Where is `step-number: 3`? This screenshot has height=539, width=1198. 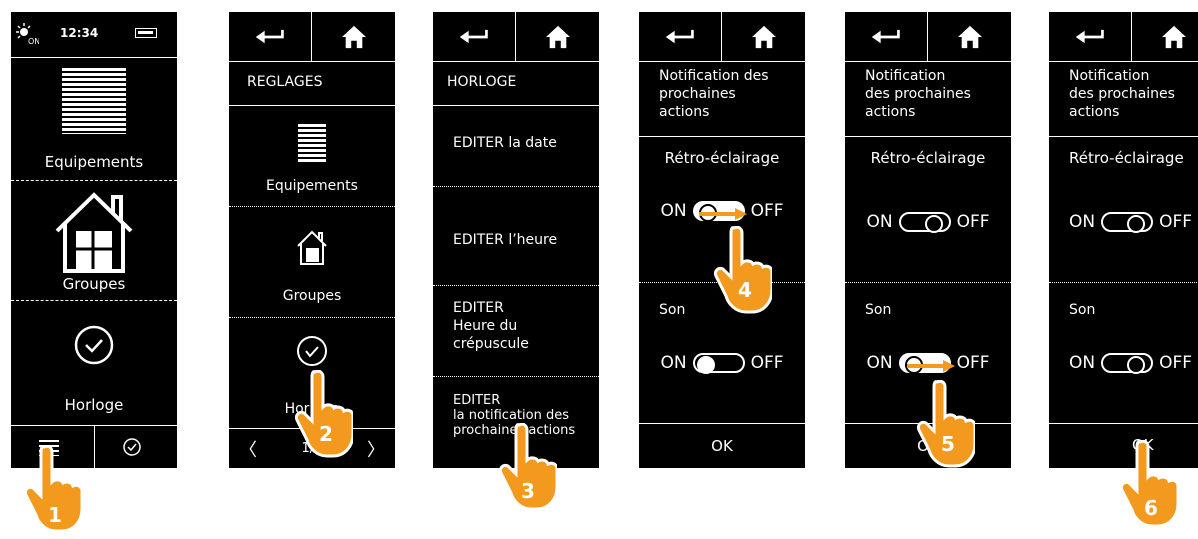 step-number: 3 is located at coordinates (528, 491).